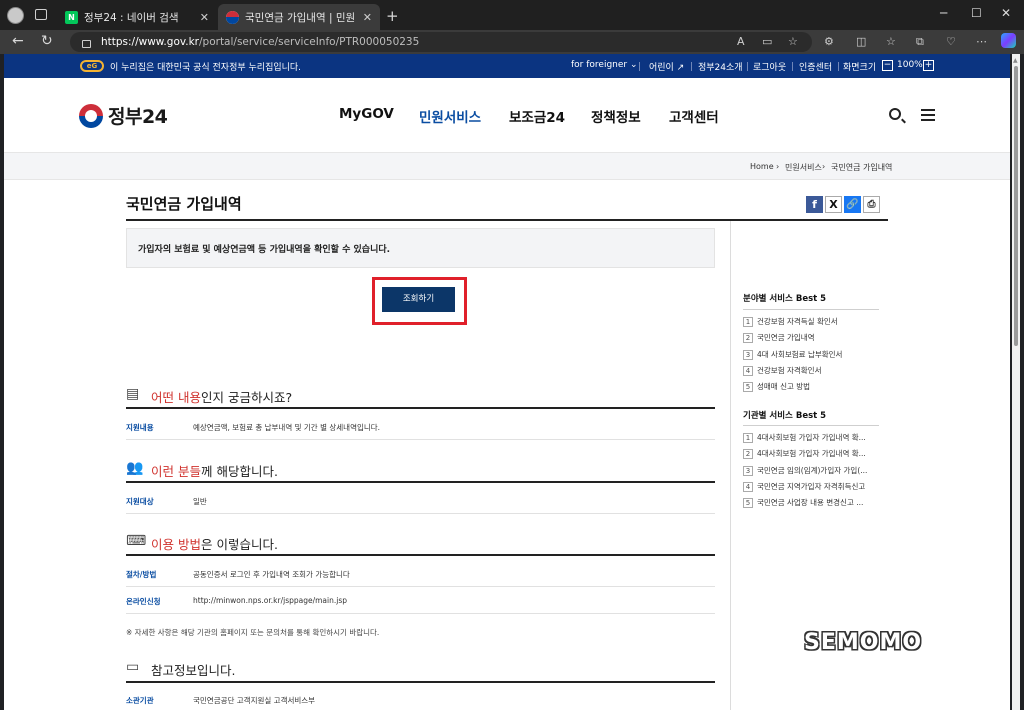 This screenshot has height=710, width=1024. I want to click on nav-mygov: MyGOV, so click(366, 114).